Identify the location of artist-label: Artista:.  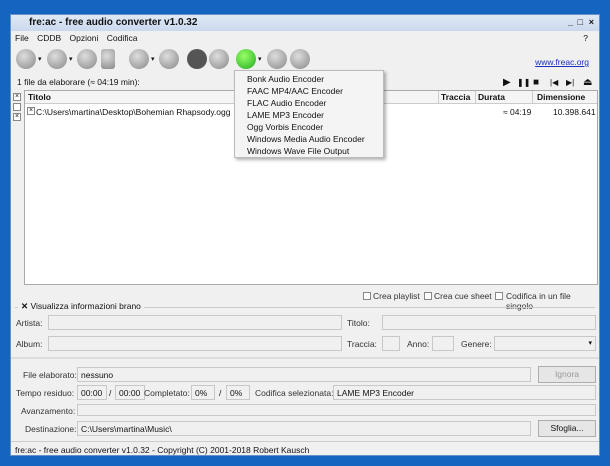
(29, 323).